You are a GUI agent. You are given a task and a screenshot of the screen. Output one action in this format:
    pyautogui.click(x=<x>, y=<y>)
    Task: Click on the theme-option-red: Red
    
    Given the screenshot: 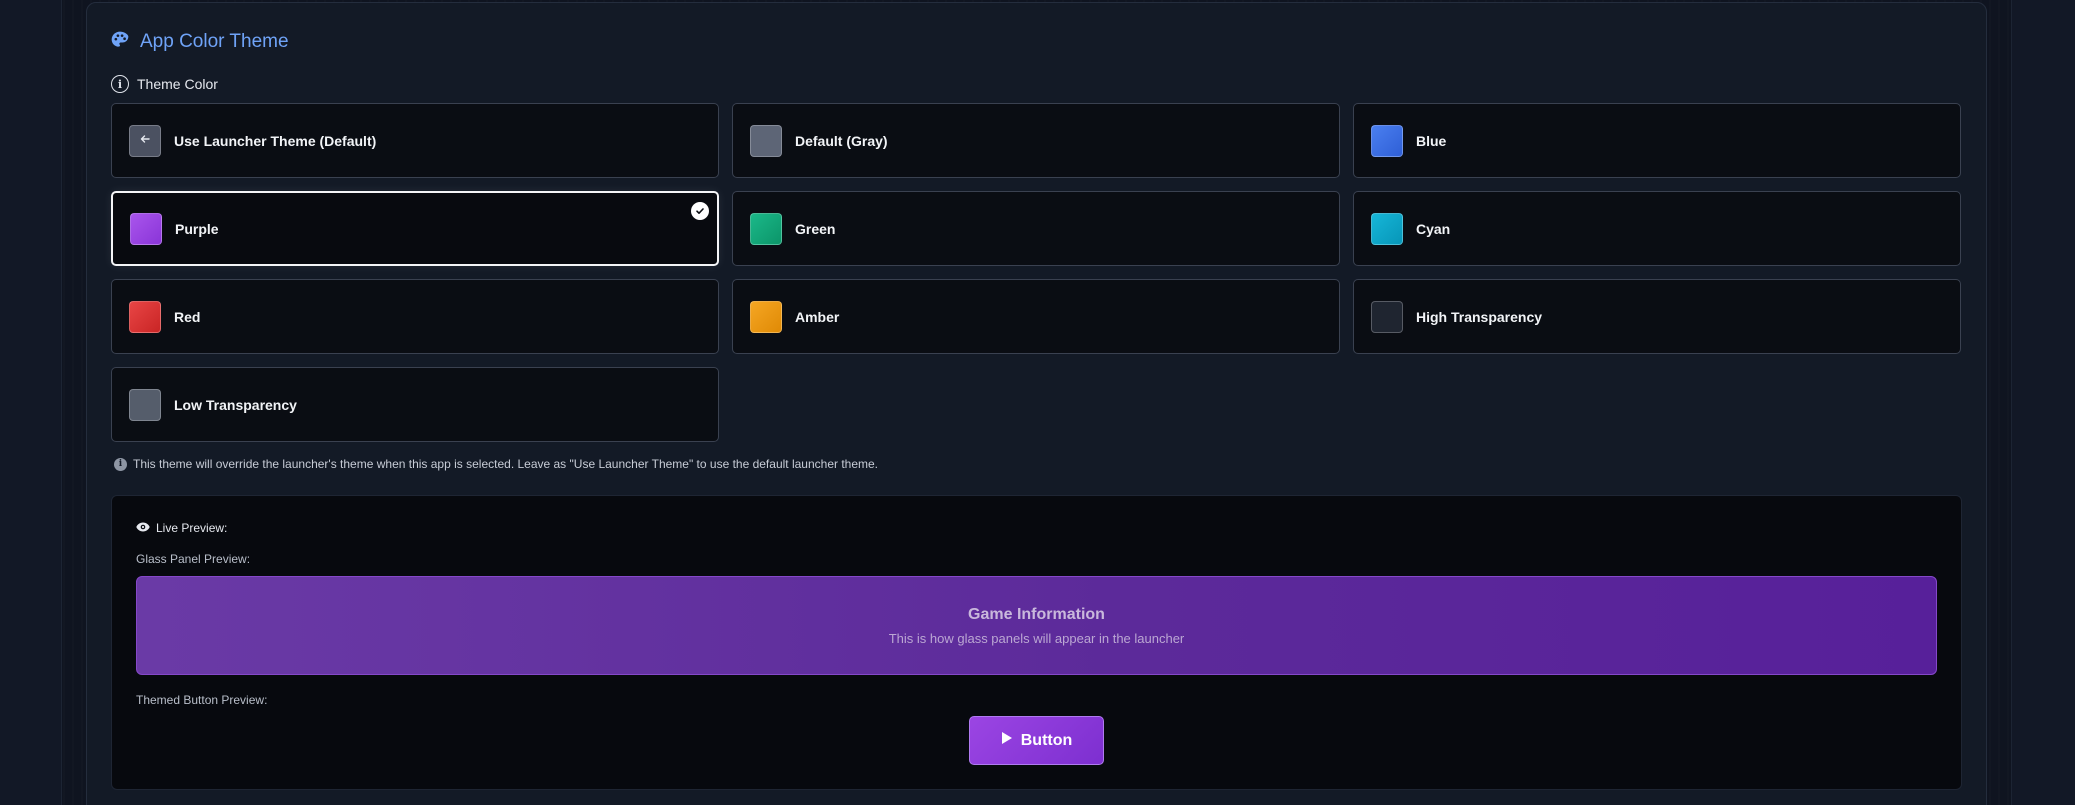 What is the action you would take?
    pyautogui.click(x=415, y=316)
    